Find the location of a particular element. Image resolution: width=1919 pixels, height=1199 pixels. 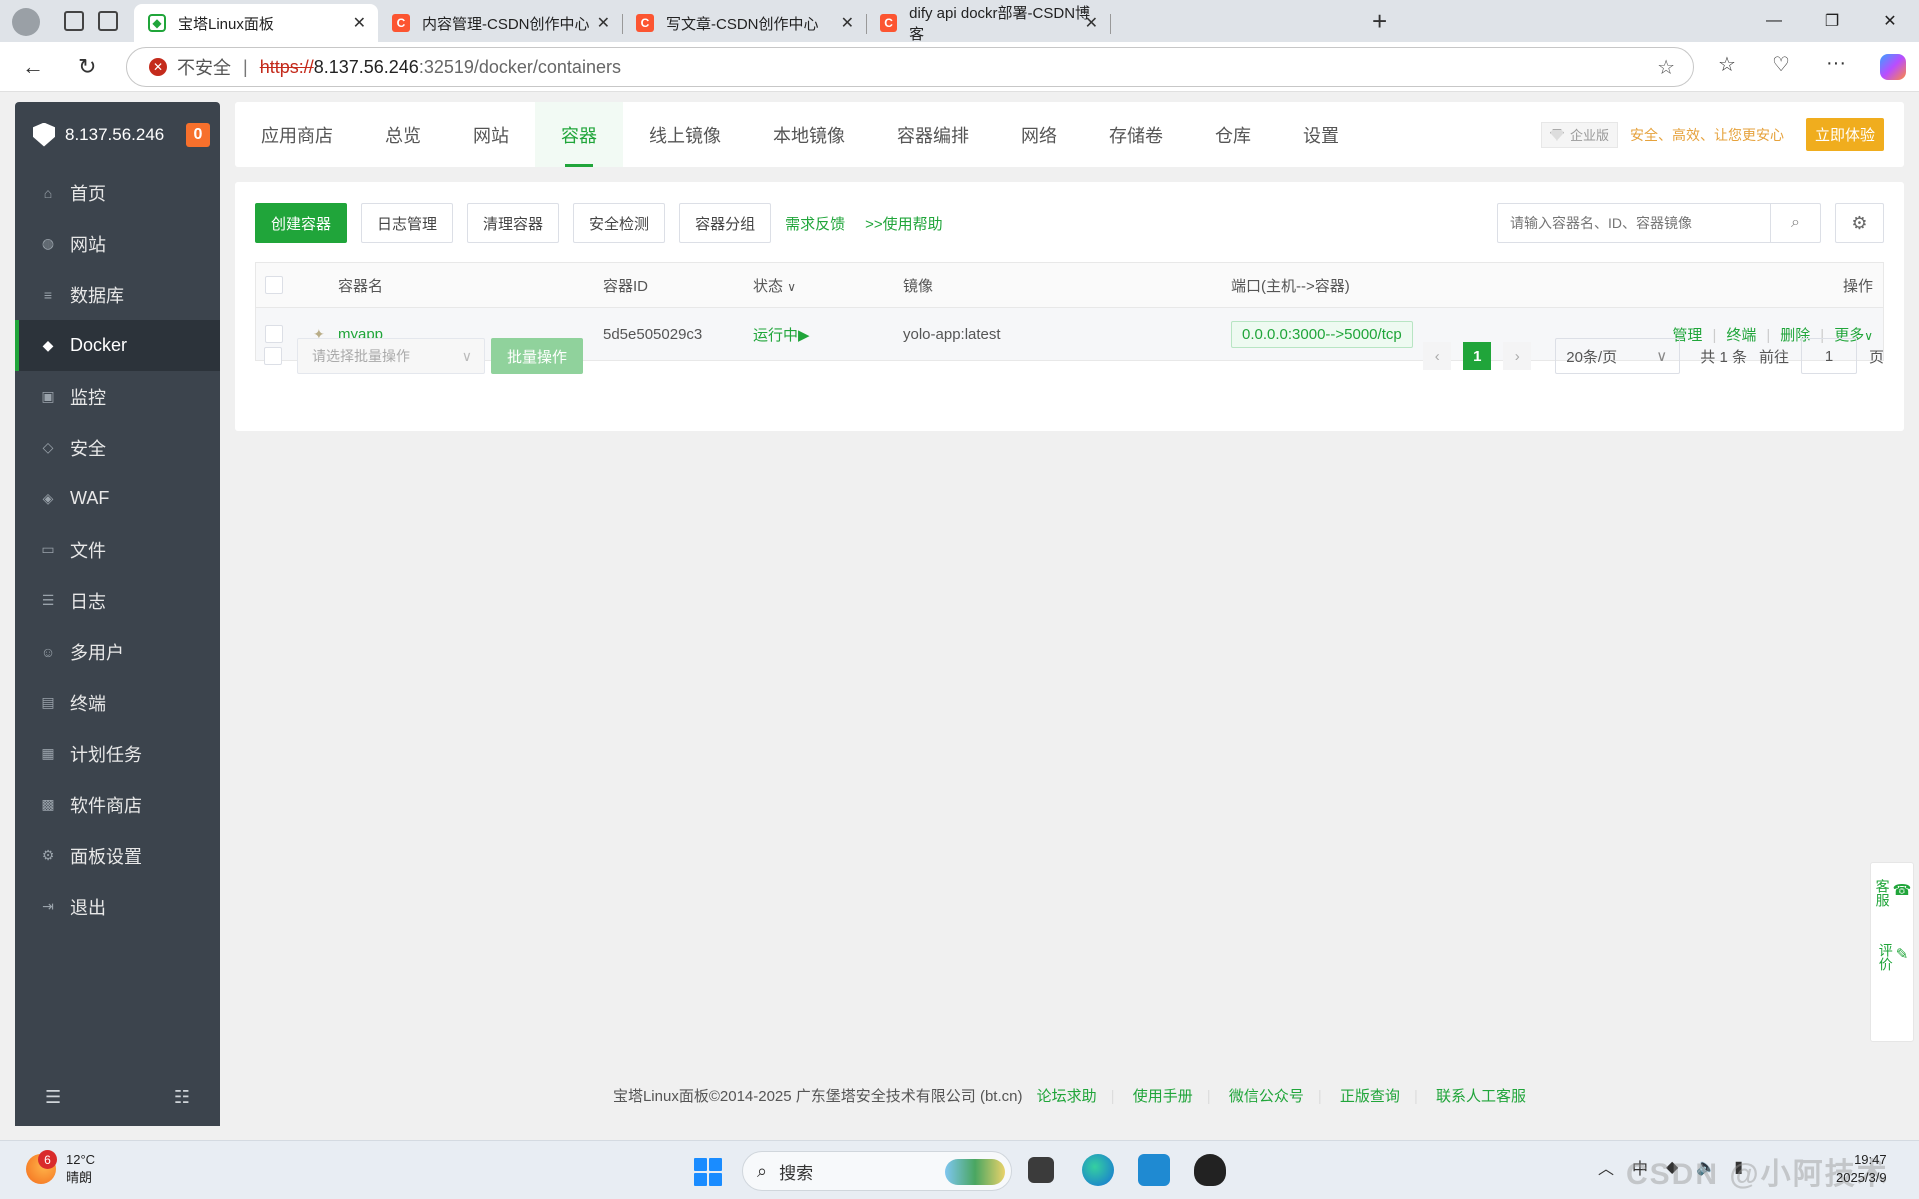

tab-docker-nav: 应用商店 is located at coordinates (297, 134).